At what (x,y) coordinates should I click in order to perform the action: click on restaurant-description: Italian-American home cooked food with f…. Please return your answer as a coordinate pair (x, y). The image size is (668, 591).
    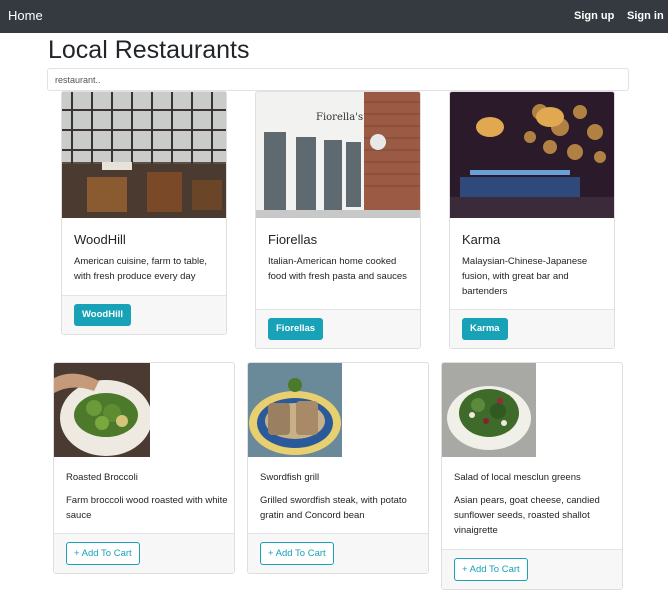
    Looking at the image, I should click on (337, 269).